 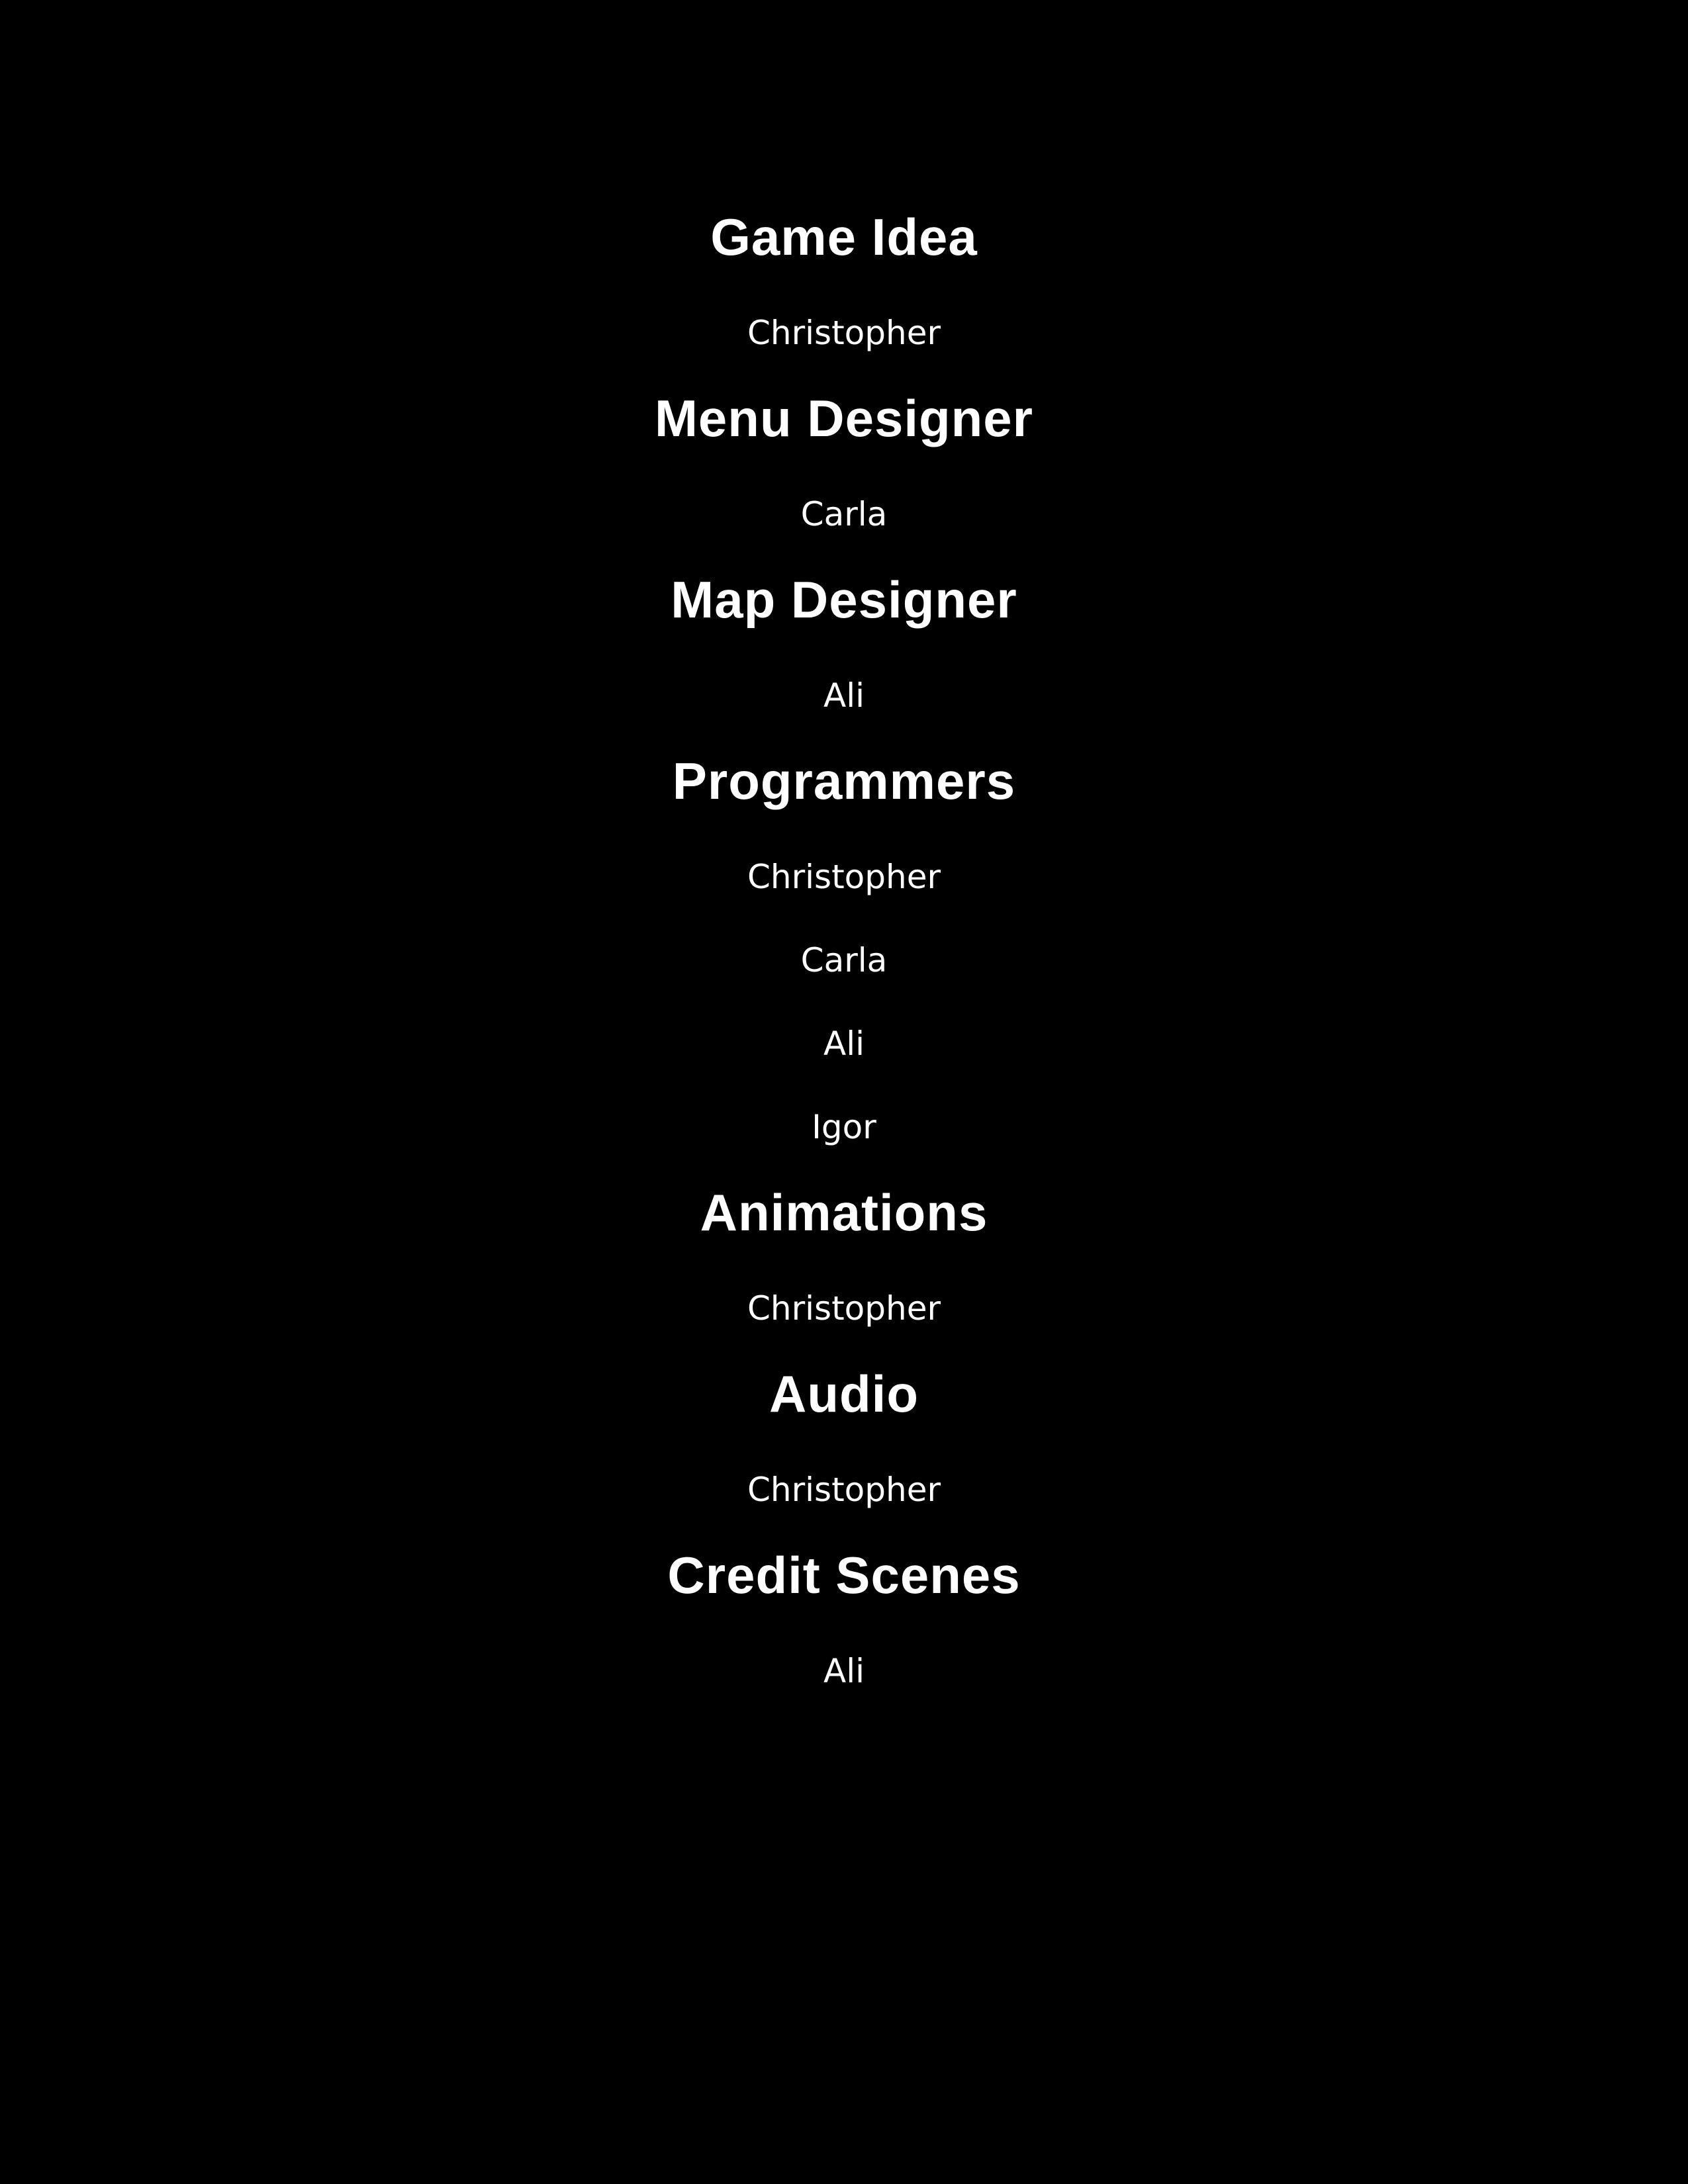 I want to click on credit-section-map-designer: Map Designer Ali, so click(x=844, y=646).